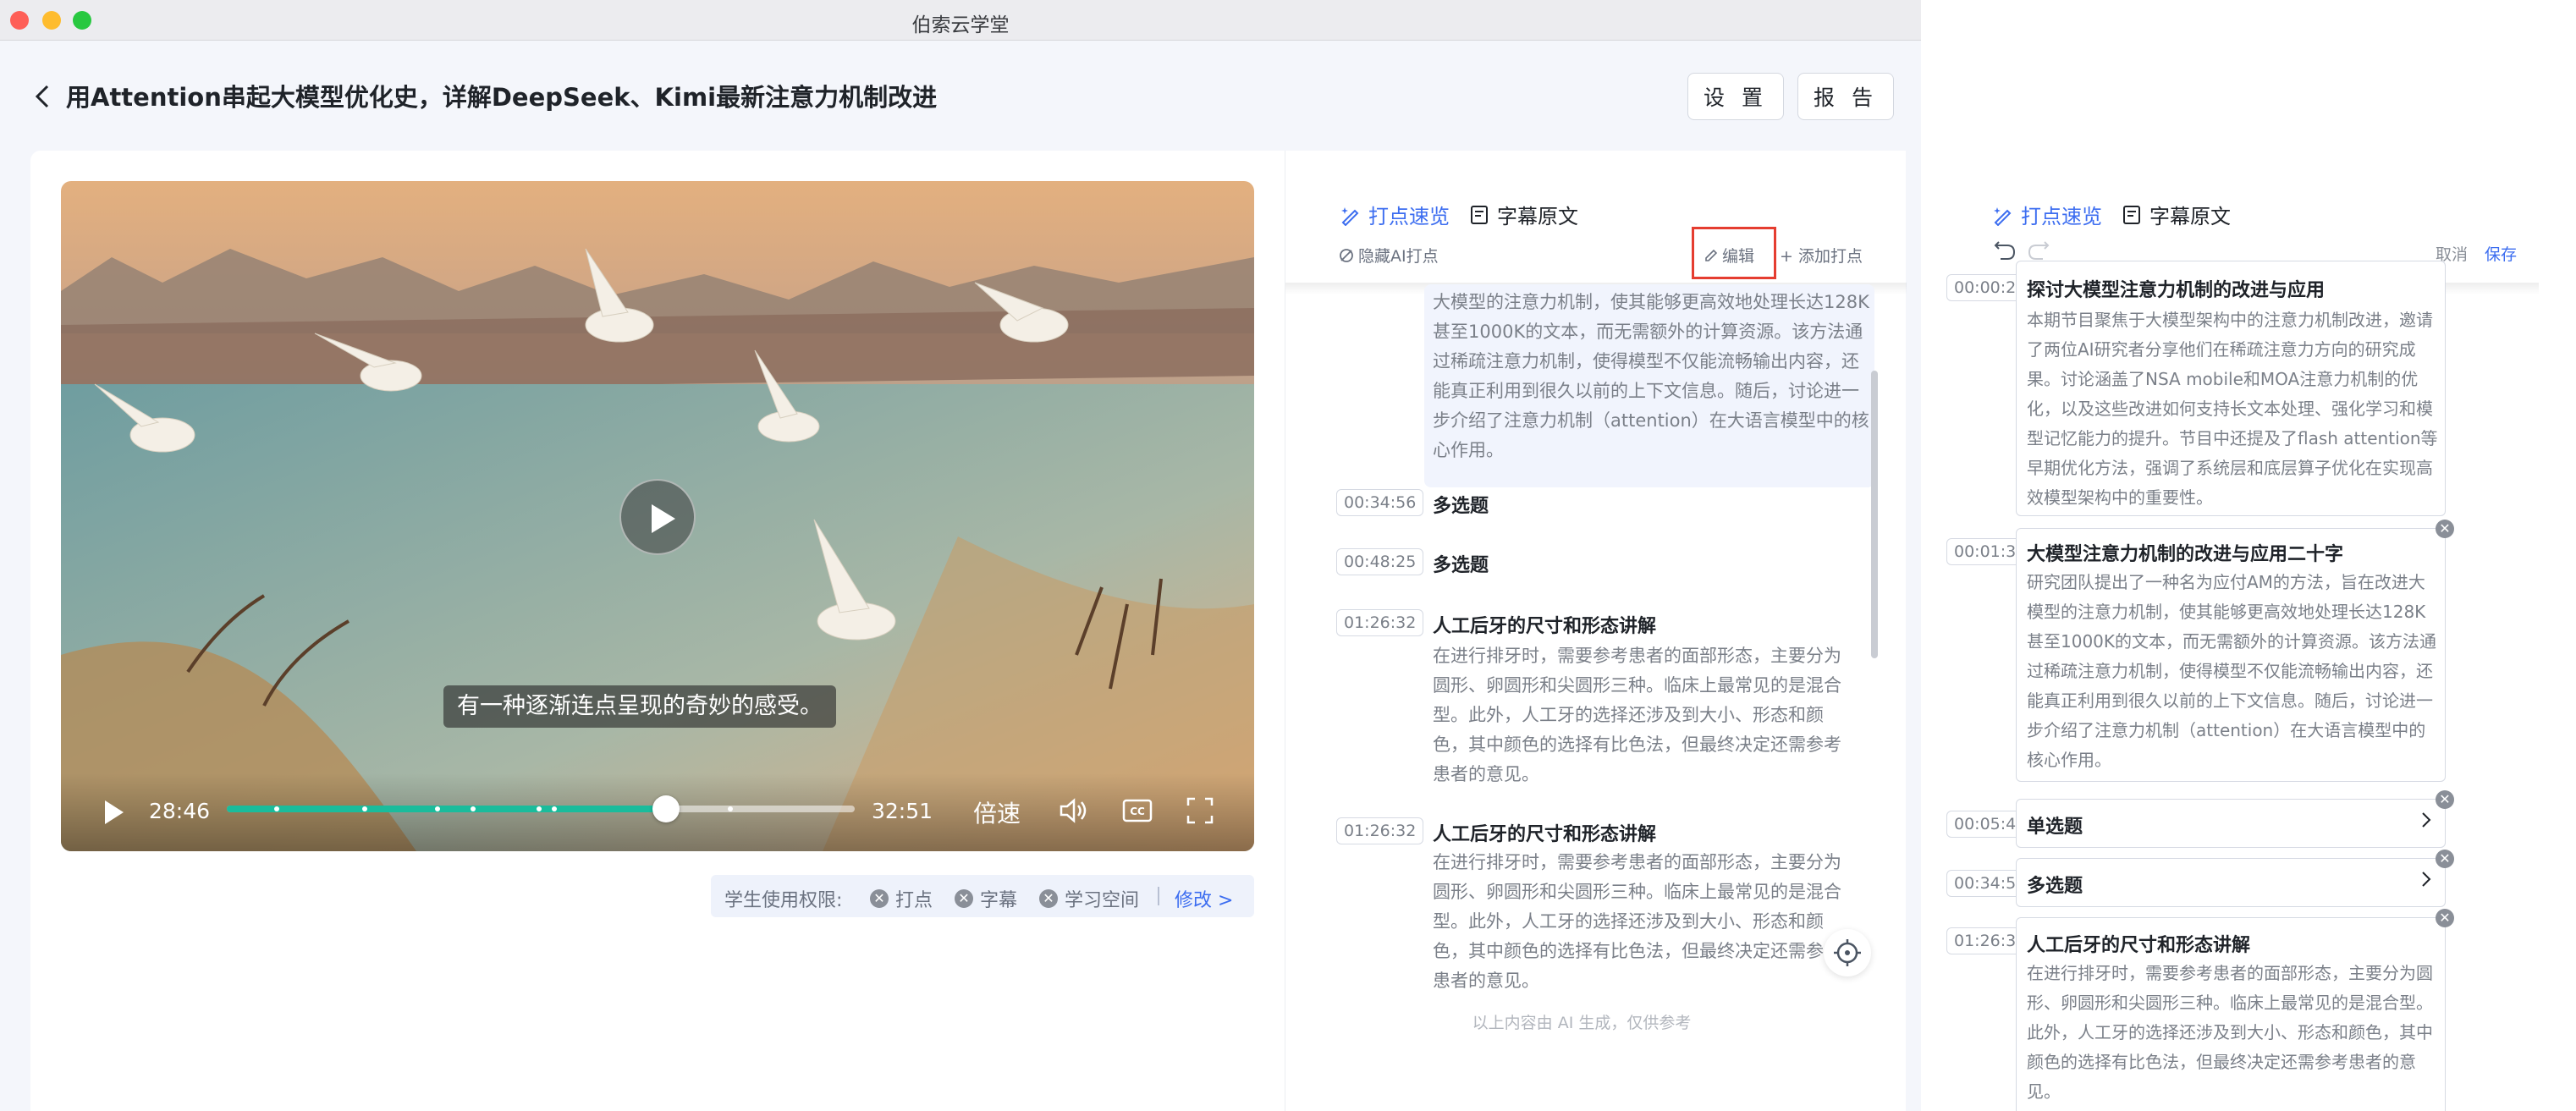  I want to click on permission-subtitles: ✕ 字幕, so click(986, 899).